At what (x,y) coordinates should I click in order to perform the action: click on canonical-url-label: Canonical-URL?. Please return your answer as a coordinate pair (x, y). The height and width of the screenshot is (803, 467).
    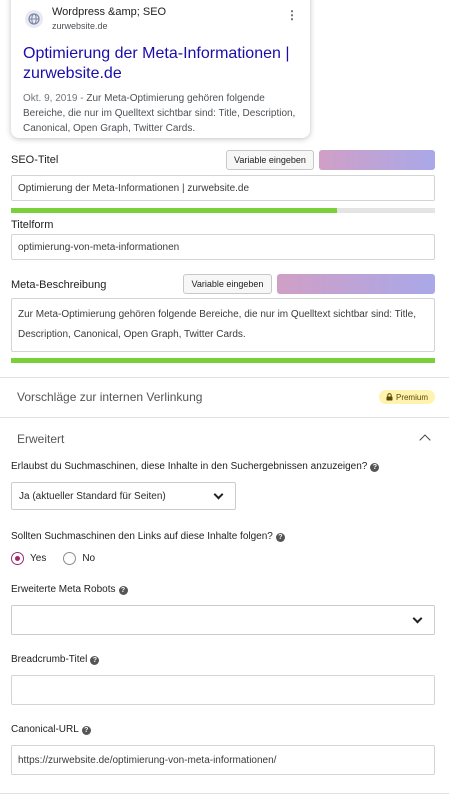
    Looking at the image, I should click on (51, 729).